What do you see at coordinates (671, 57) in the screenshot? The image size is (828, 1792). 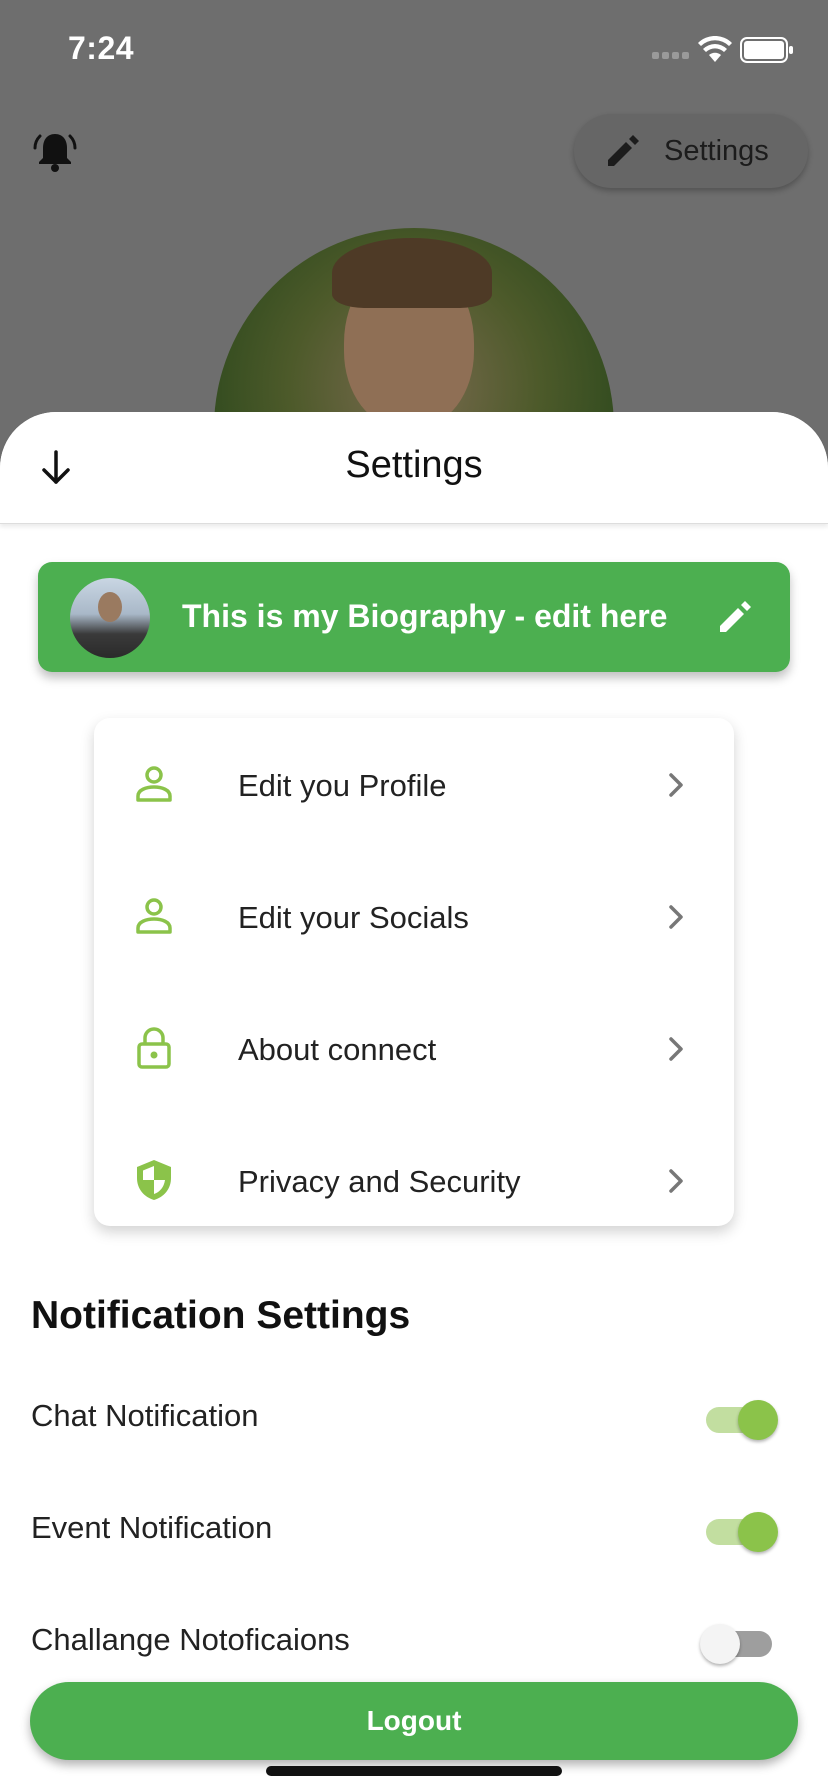 I see `cellular-signal-icon` at bounding box center [671, 57].